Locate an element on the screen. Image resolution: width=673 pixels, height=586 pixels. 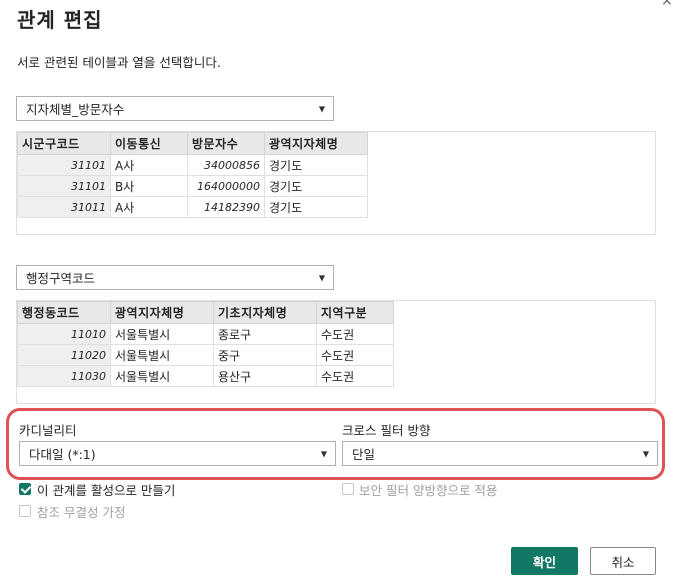
table-row: 11010 서울특별시 종로구 수도권 is located at coordinates (205, 334).